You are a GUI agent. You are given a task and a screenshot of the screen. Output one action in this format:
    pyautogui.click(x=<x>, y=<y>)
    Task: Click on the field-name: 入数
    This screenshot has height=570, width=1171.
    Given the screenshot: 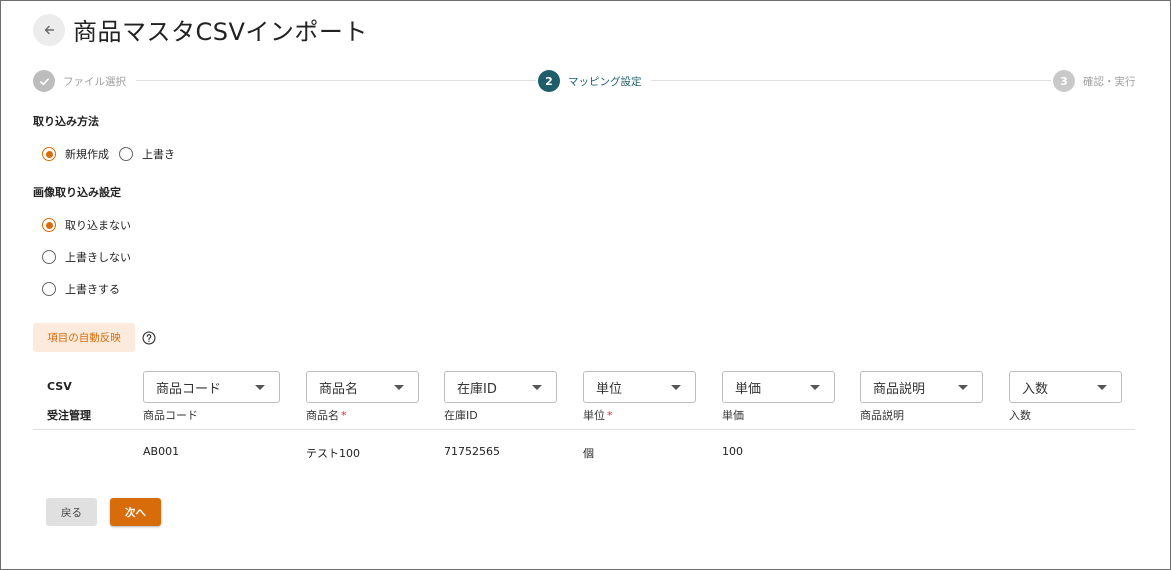 What is the action you would take?
    pyautogui.click(x=1020, y=415)
    